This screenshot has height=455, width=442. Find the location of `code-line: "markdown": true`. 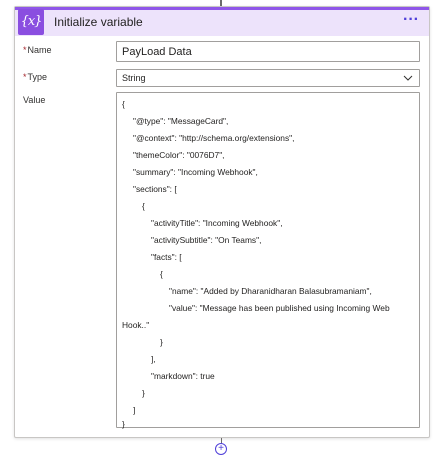

code-line: "markdown": true is located at coordinates (183, 376).